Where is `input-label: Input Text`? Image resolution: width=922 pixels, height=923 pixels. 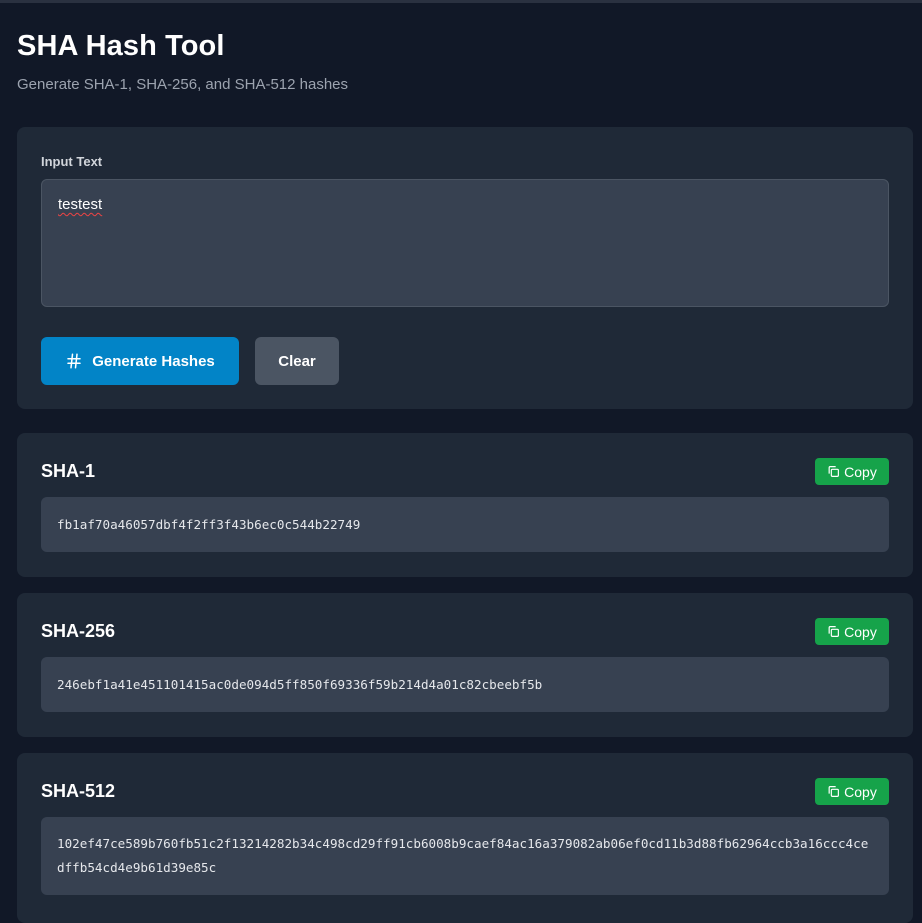 input-label: Input Text is located at coordinates (72, 161).